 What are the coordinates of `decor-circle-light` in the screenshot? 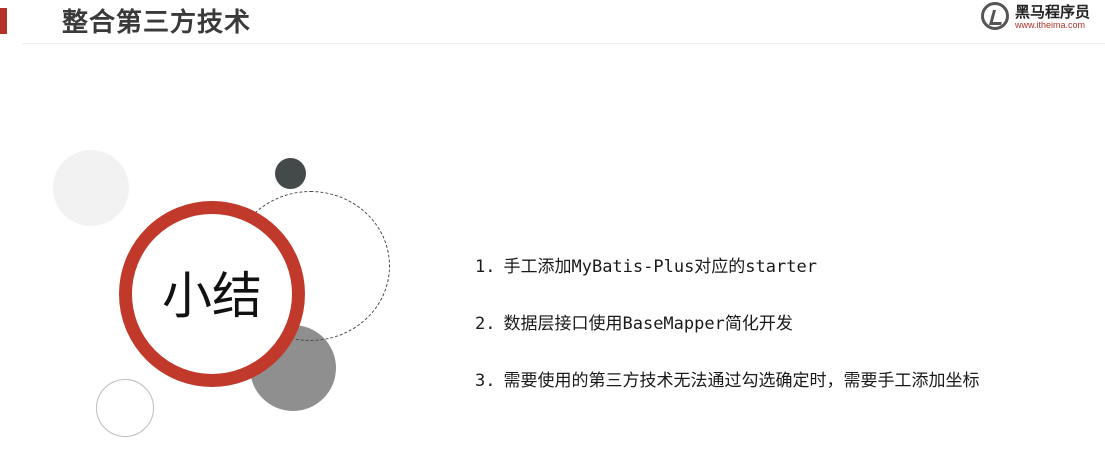 It's located at (91, 188).